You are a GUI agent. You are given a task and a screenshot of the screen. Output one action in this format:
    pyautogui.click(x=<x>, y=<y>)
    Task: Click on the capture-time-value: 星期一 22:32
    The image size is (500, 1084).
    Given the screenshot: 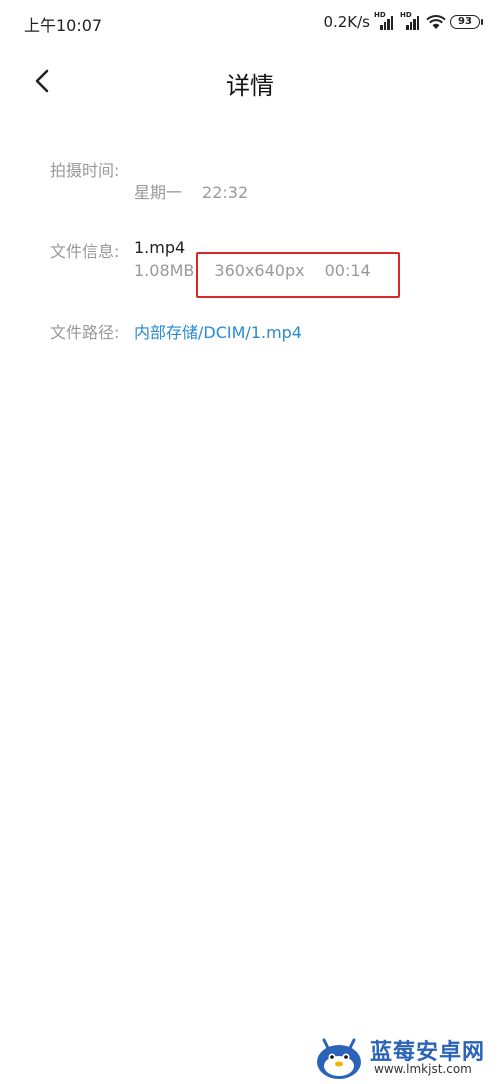 What is the action you would take?
    pyautogui.click(x=191, y=191)
    